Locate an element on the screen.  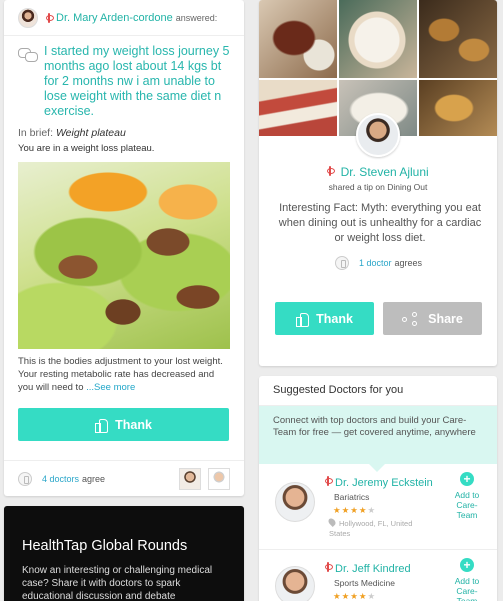
brief-label: In brief: is located at coordinates (36, 133).